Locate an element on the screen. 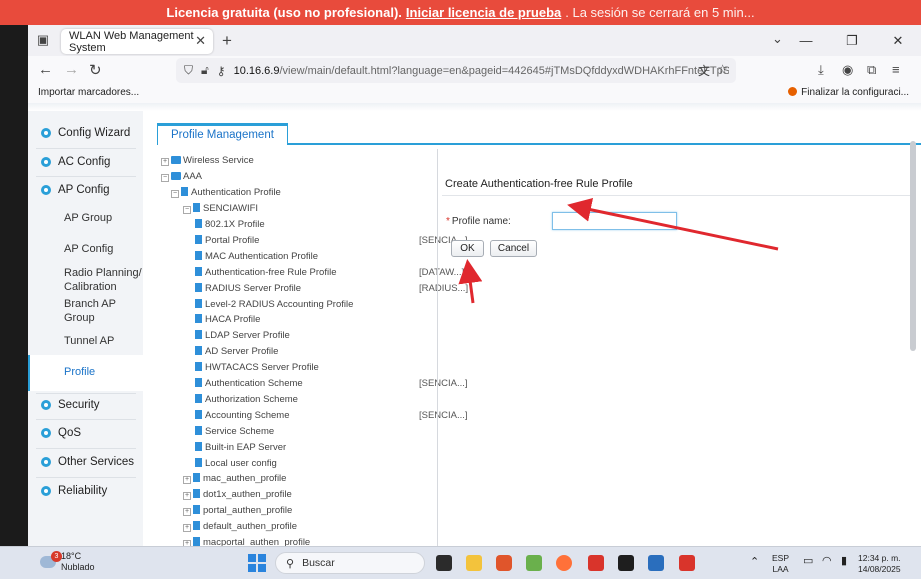 The image size is (921, 579). sidebar-sub-tunnel-ap: Tunnel AP is located at coordinates (89, 341).